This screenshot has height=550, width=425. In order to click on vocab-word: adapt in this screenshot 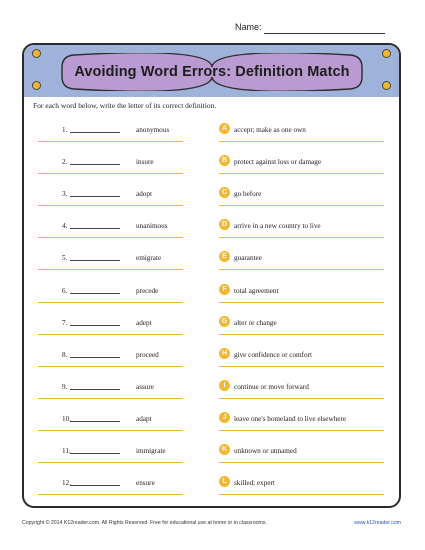, I will do `click(144, 418)`.